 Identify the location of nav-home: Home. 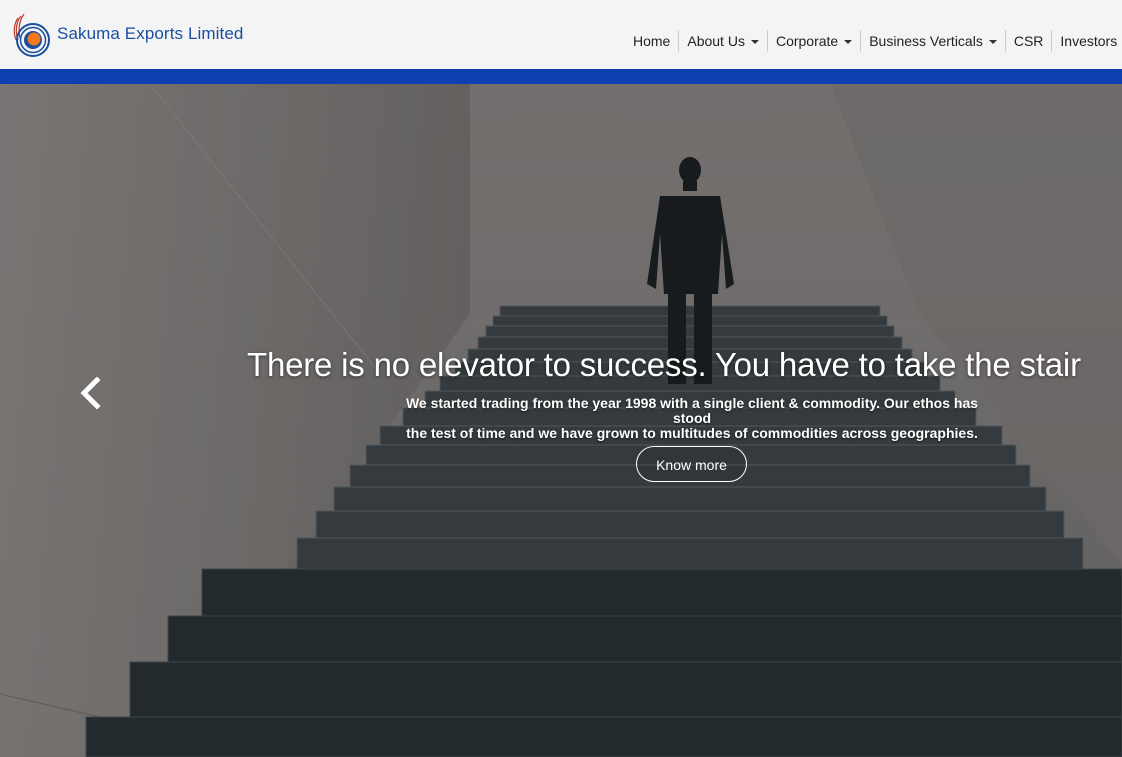
(651, 41).